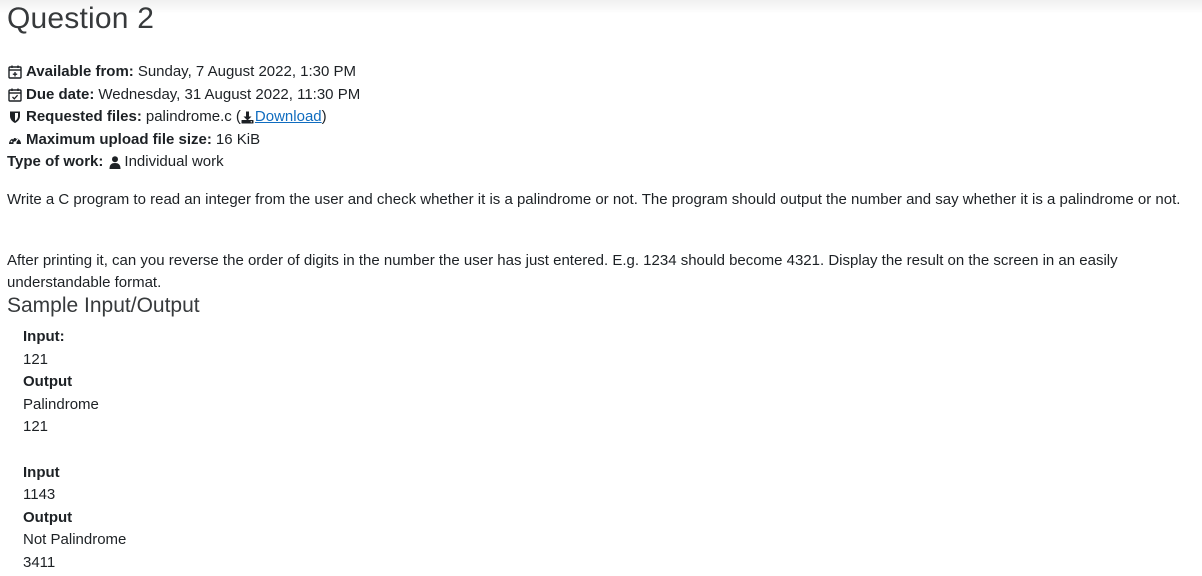 The width and height of the screenshot is (1202, 576). I want to click on requested-file-name: palindrome.c (, so click(193, 117).